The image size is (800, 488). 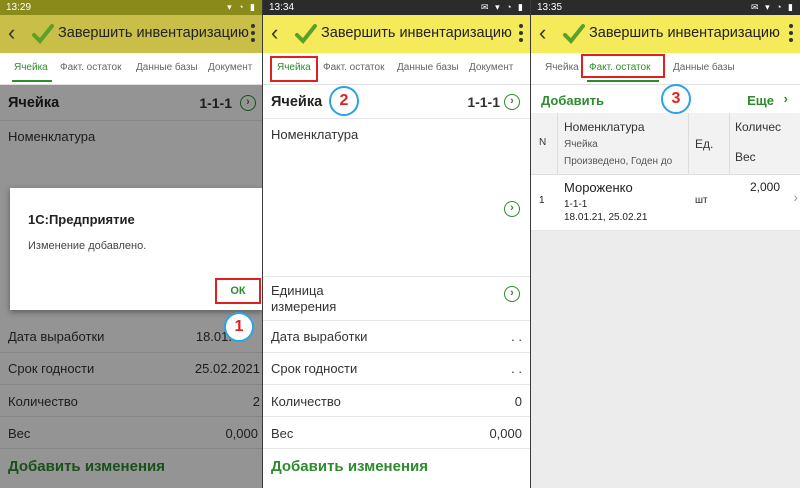 What do you see at coordinates (238, 291) in the screenshot?
I see `dialog-ok-button: ОК` at bounding box center [238, 291].